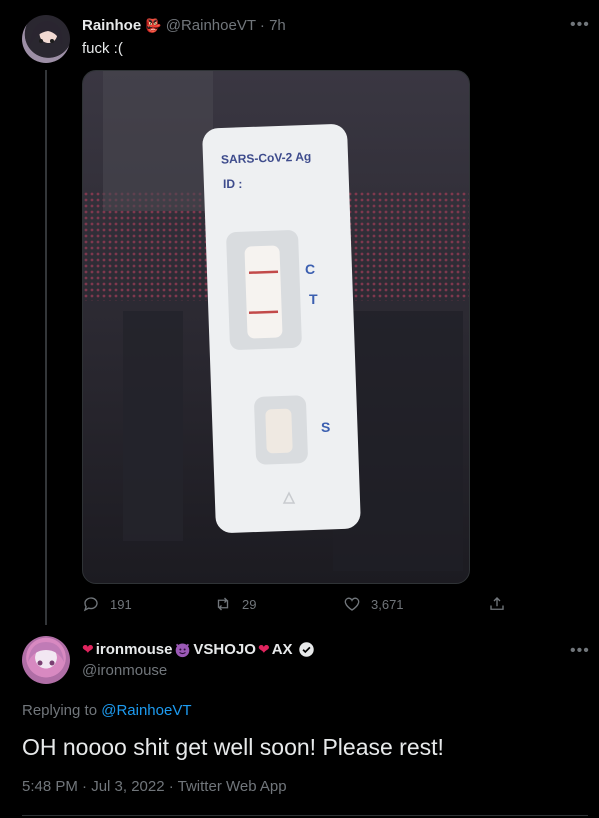 The image size is (599, 818). Describe the element at coordinates (387, 604) in the screenshot. I see `like-count: 3,671` at that location.